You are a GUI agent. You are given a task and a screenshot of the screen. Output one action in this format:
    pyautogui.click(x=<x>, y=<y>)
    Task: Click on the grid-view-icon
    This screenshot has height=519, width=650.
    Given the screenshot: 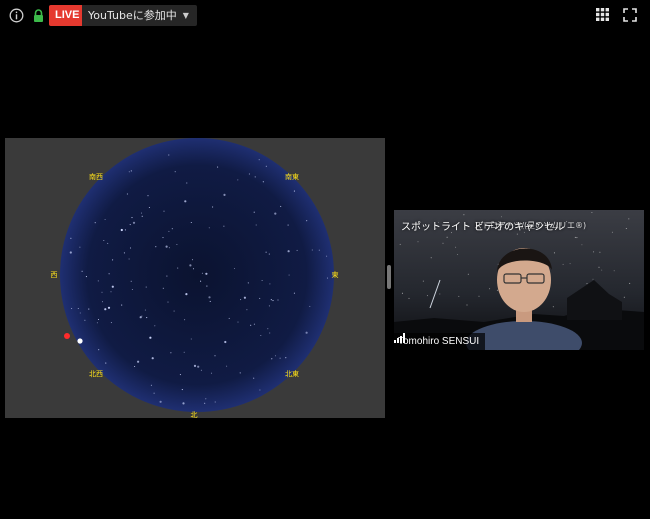 What is the action you would take?
    pyautogui.click(x=602, y=14)
    